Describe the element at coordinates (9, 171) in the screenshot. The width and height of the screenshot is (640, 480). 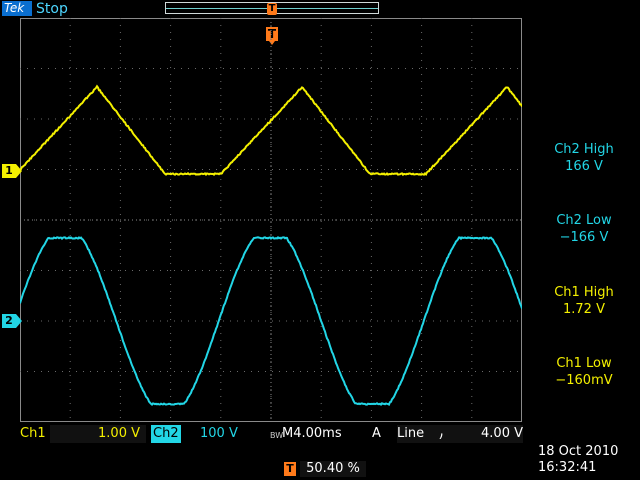
I see `ch1-ground-marker: 1` at that location.